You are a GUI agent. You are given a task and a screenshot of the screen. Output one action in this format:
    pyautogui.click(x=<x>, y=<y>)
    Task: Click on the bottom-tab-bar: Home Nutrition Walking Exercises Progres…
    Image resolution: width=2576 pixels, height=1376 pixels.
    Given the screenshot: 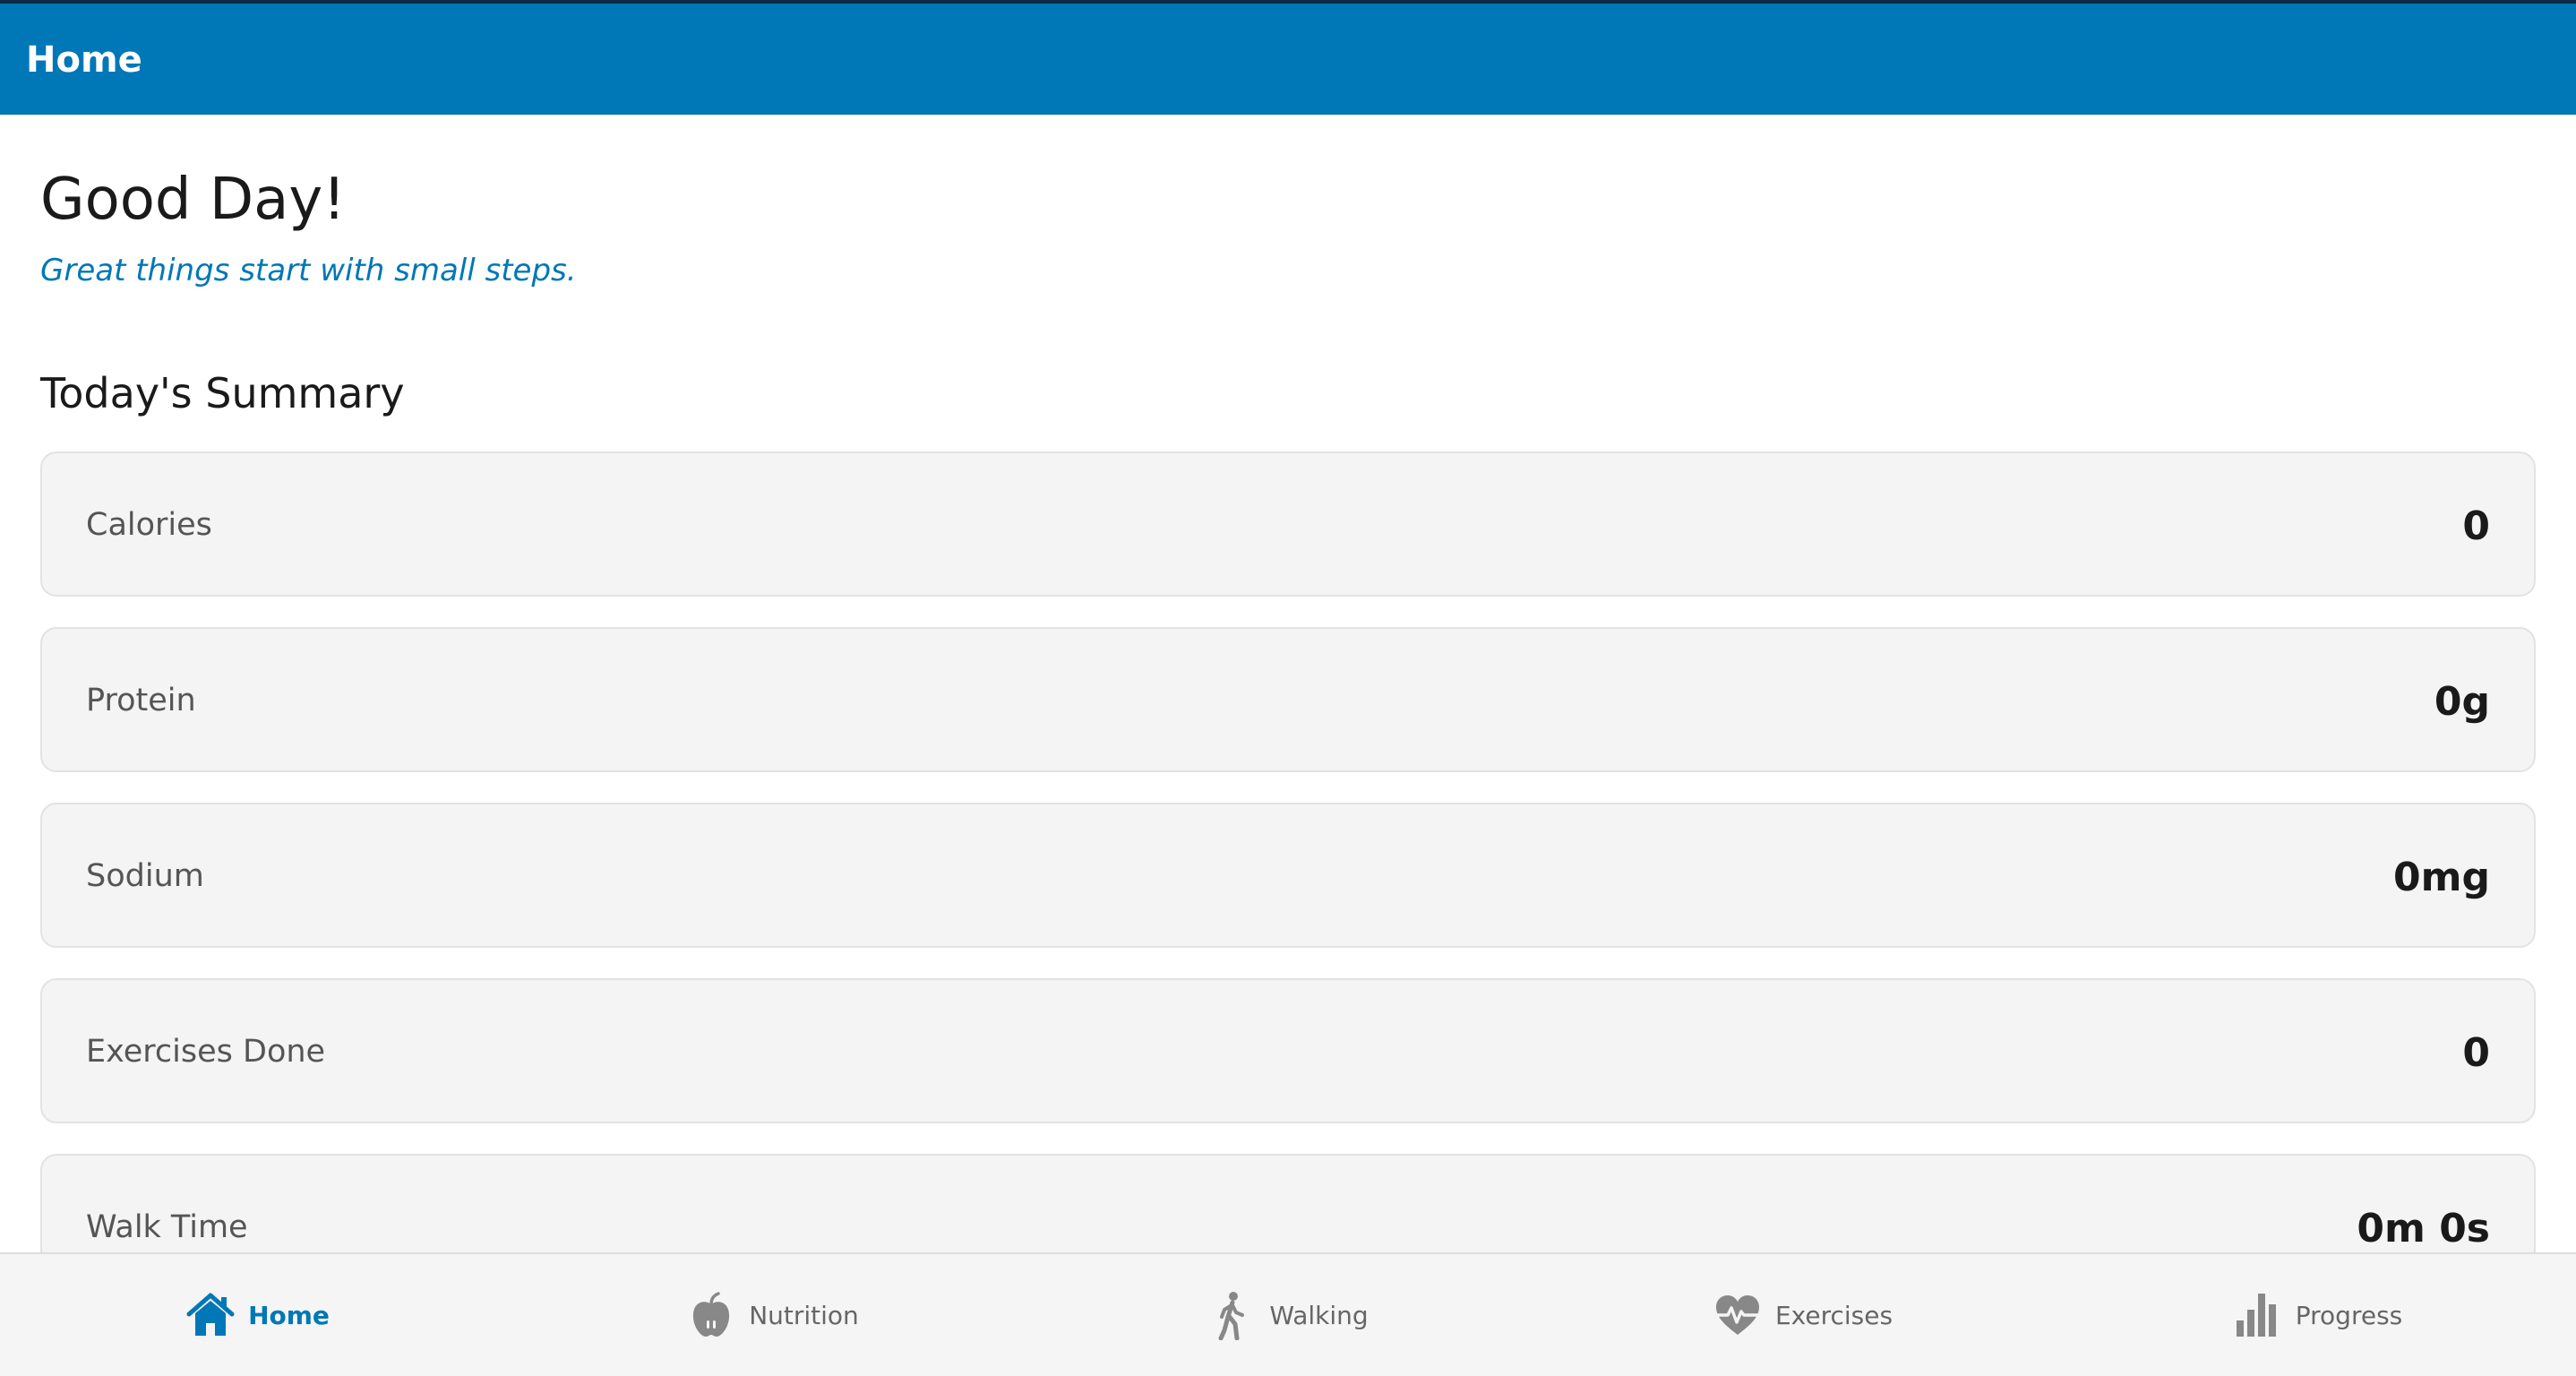 What is the action you would take?
    pyautogui.click(x=1288, y=1314)
    